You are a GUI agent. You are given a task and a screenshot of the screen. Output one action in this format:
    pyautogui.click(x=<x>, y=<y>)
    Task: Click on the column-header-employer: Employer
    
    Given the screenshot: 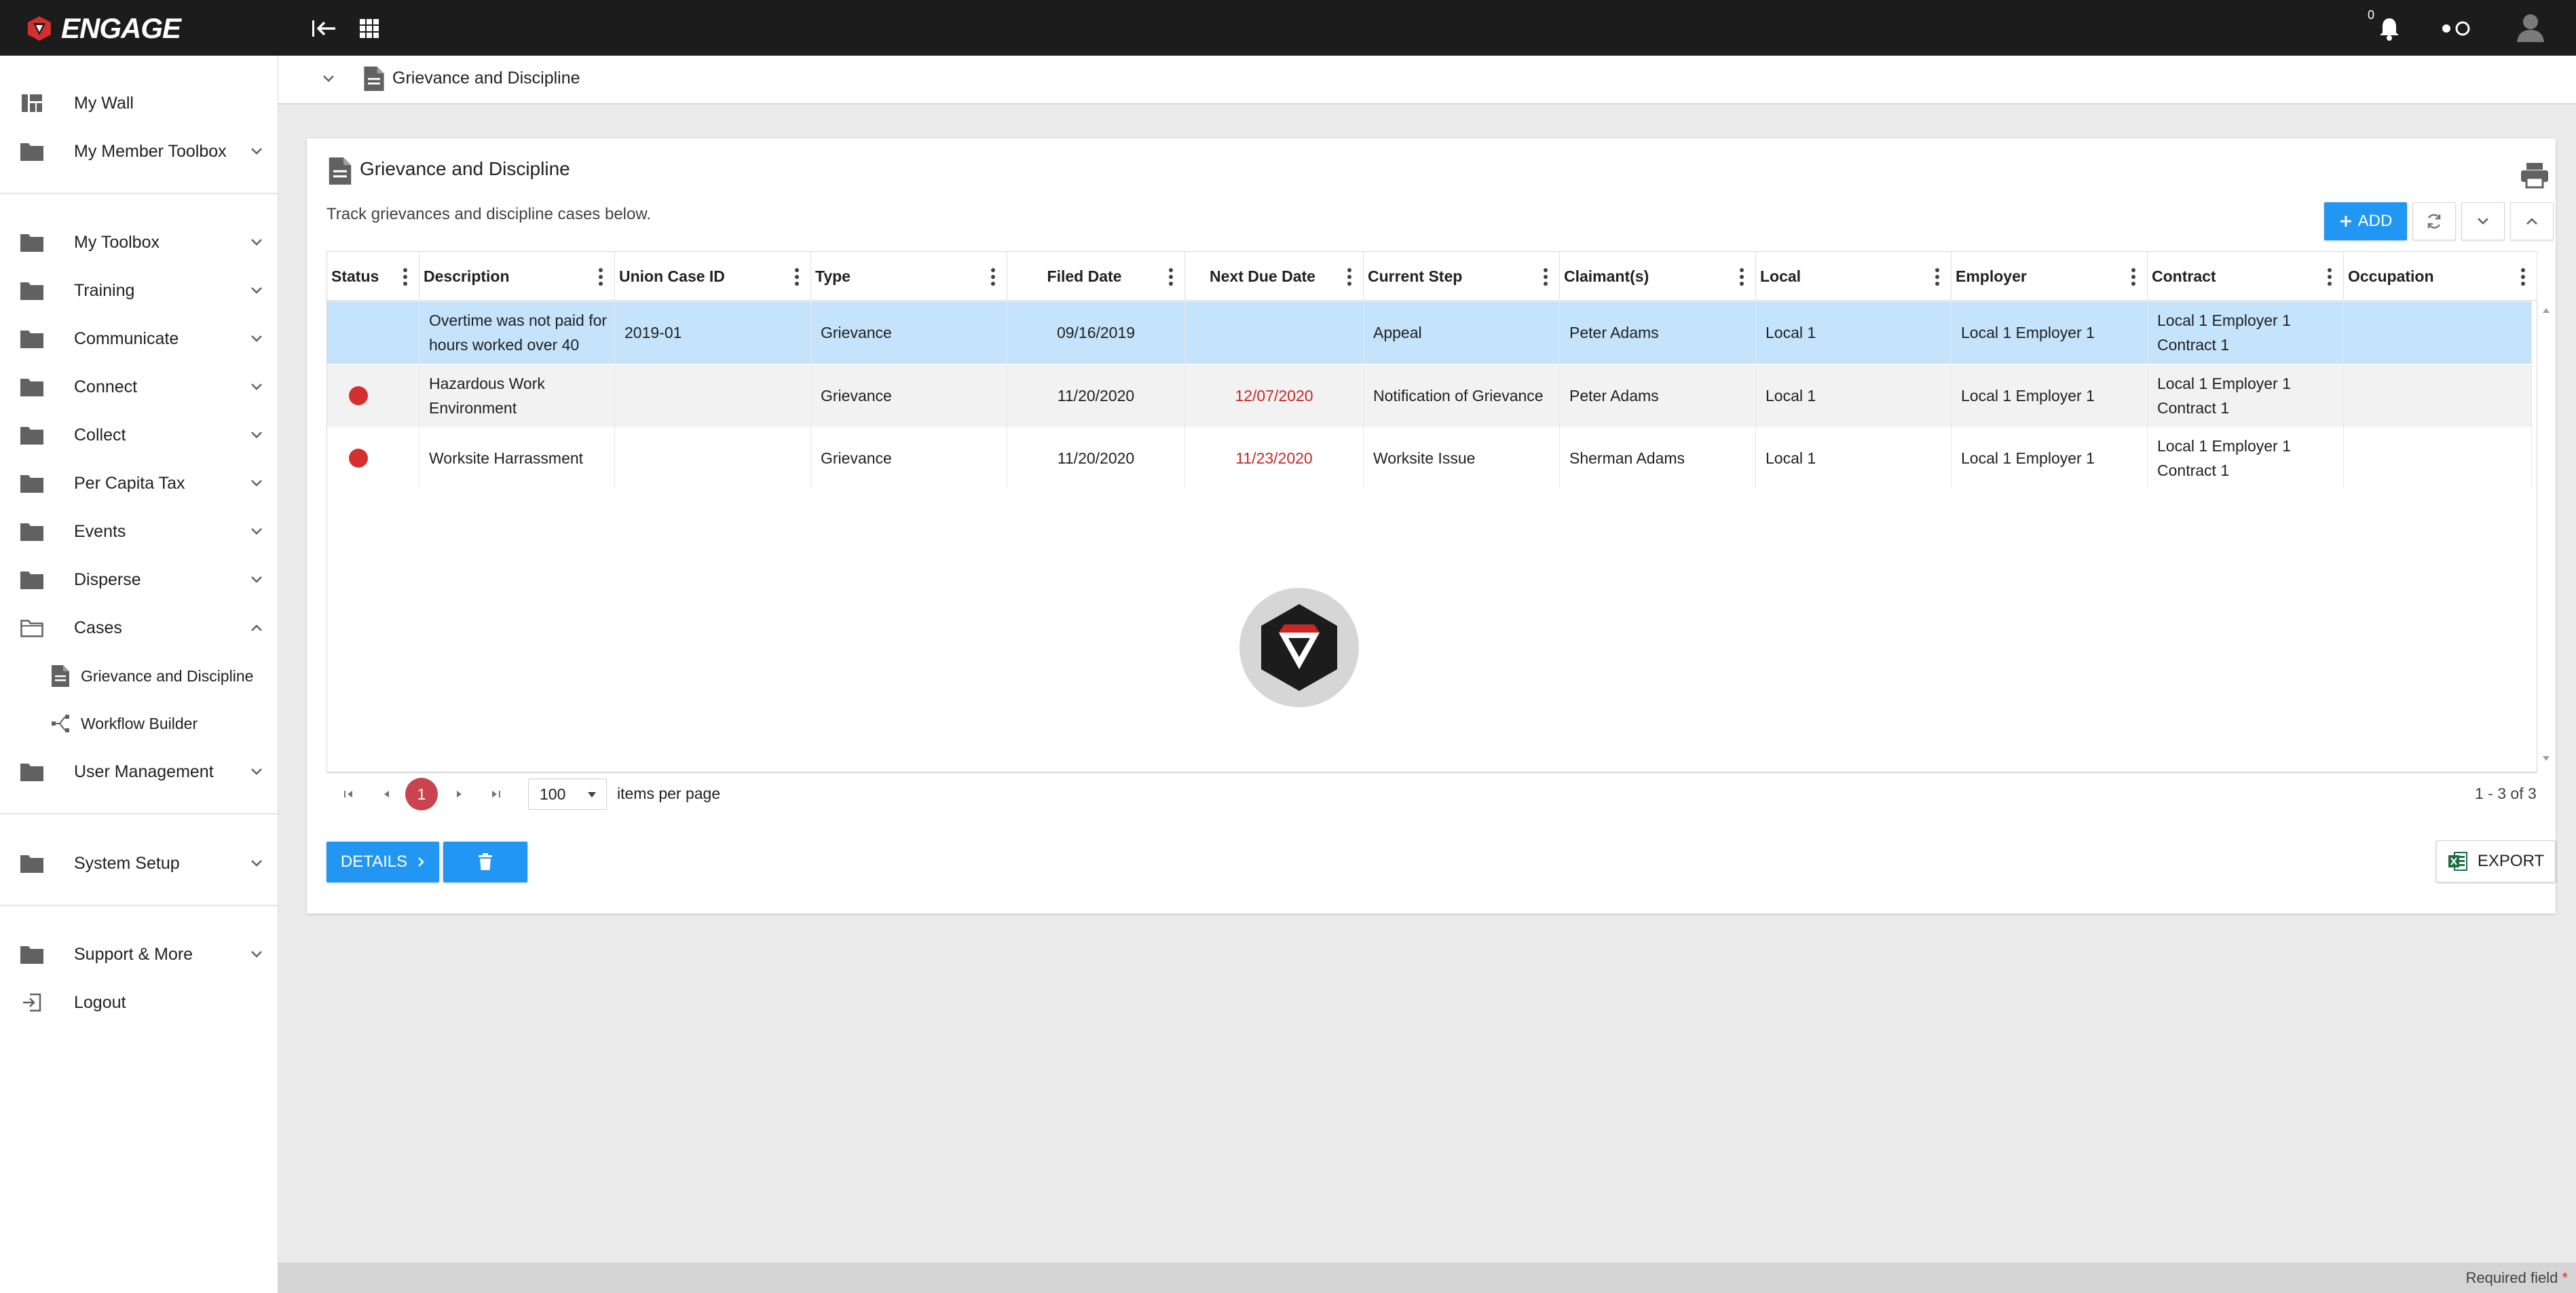 What is the action you would take?
    pyautogui.click(x=2050, y=276)
    